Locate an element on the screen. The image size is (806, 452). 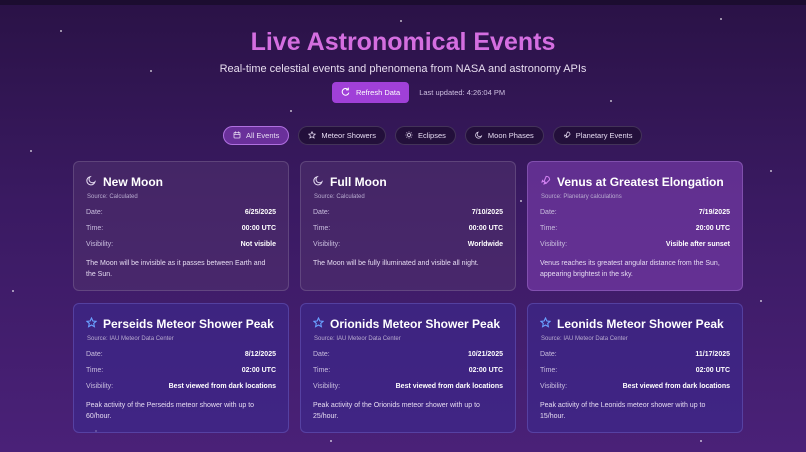
refresh-data-button: Refresh Data is located at coordinates (371, 92).